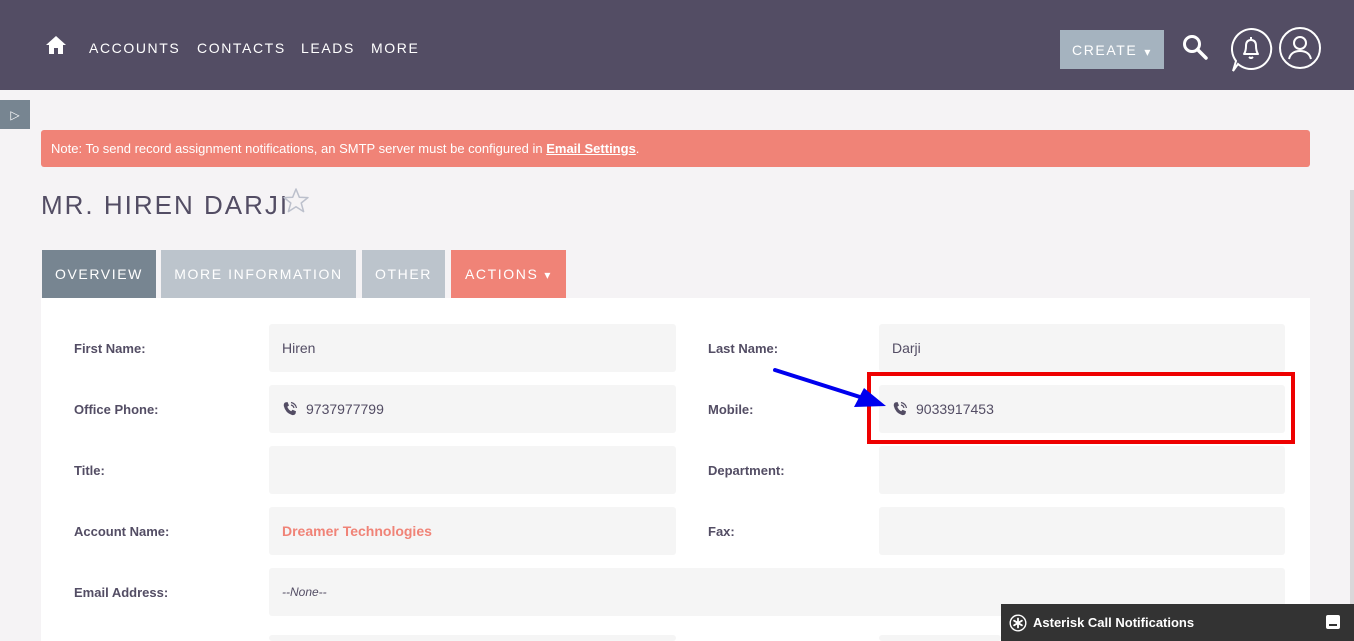 The image size is (1354, 641). I want to click on user-profile-icon, so click(1300, 48).